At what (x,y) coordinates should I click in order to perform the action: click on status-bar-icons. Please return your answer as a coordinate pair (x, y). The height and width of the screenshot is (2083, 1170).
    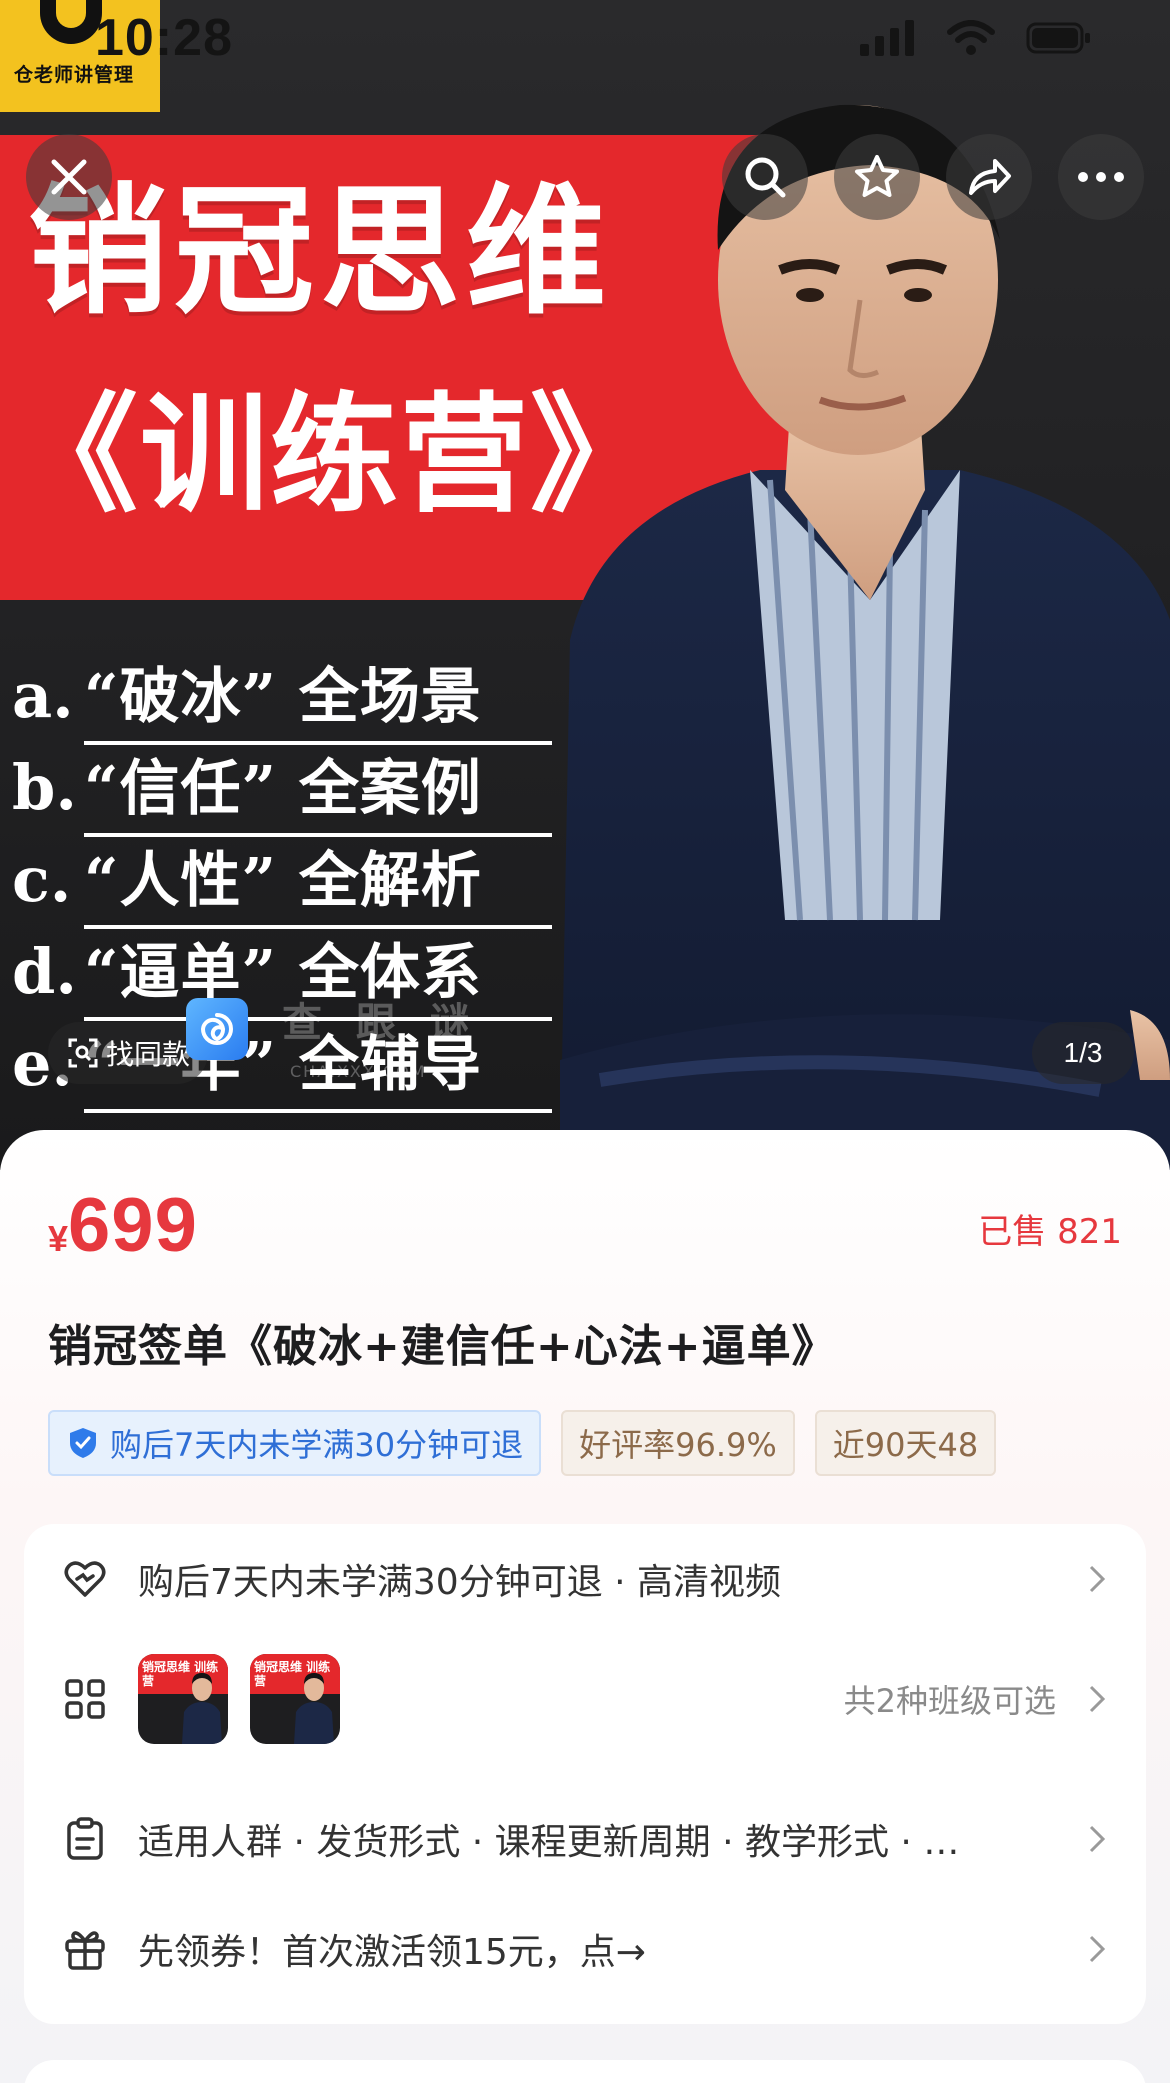
    Looking at the image, I should click on (976, 38).